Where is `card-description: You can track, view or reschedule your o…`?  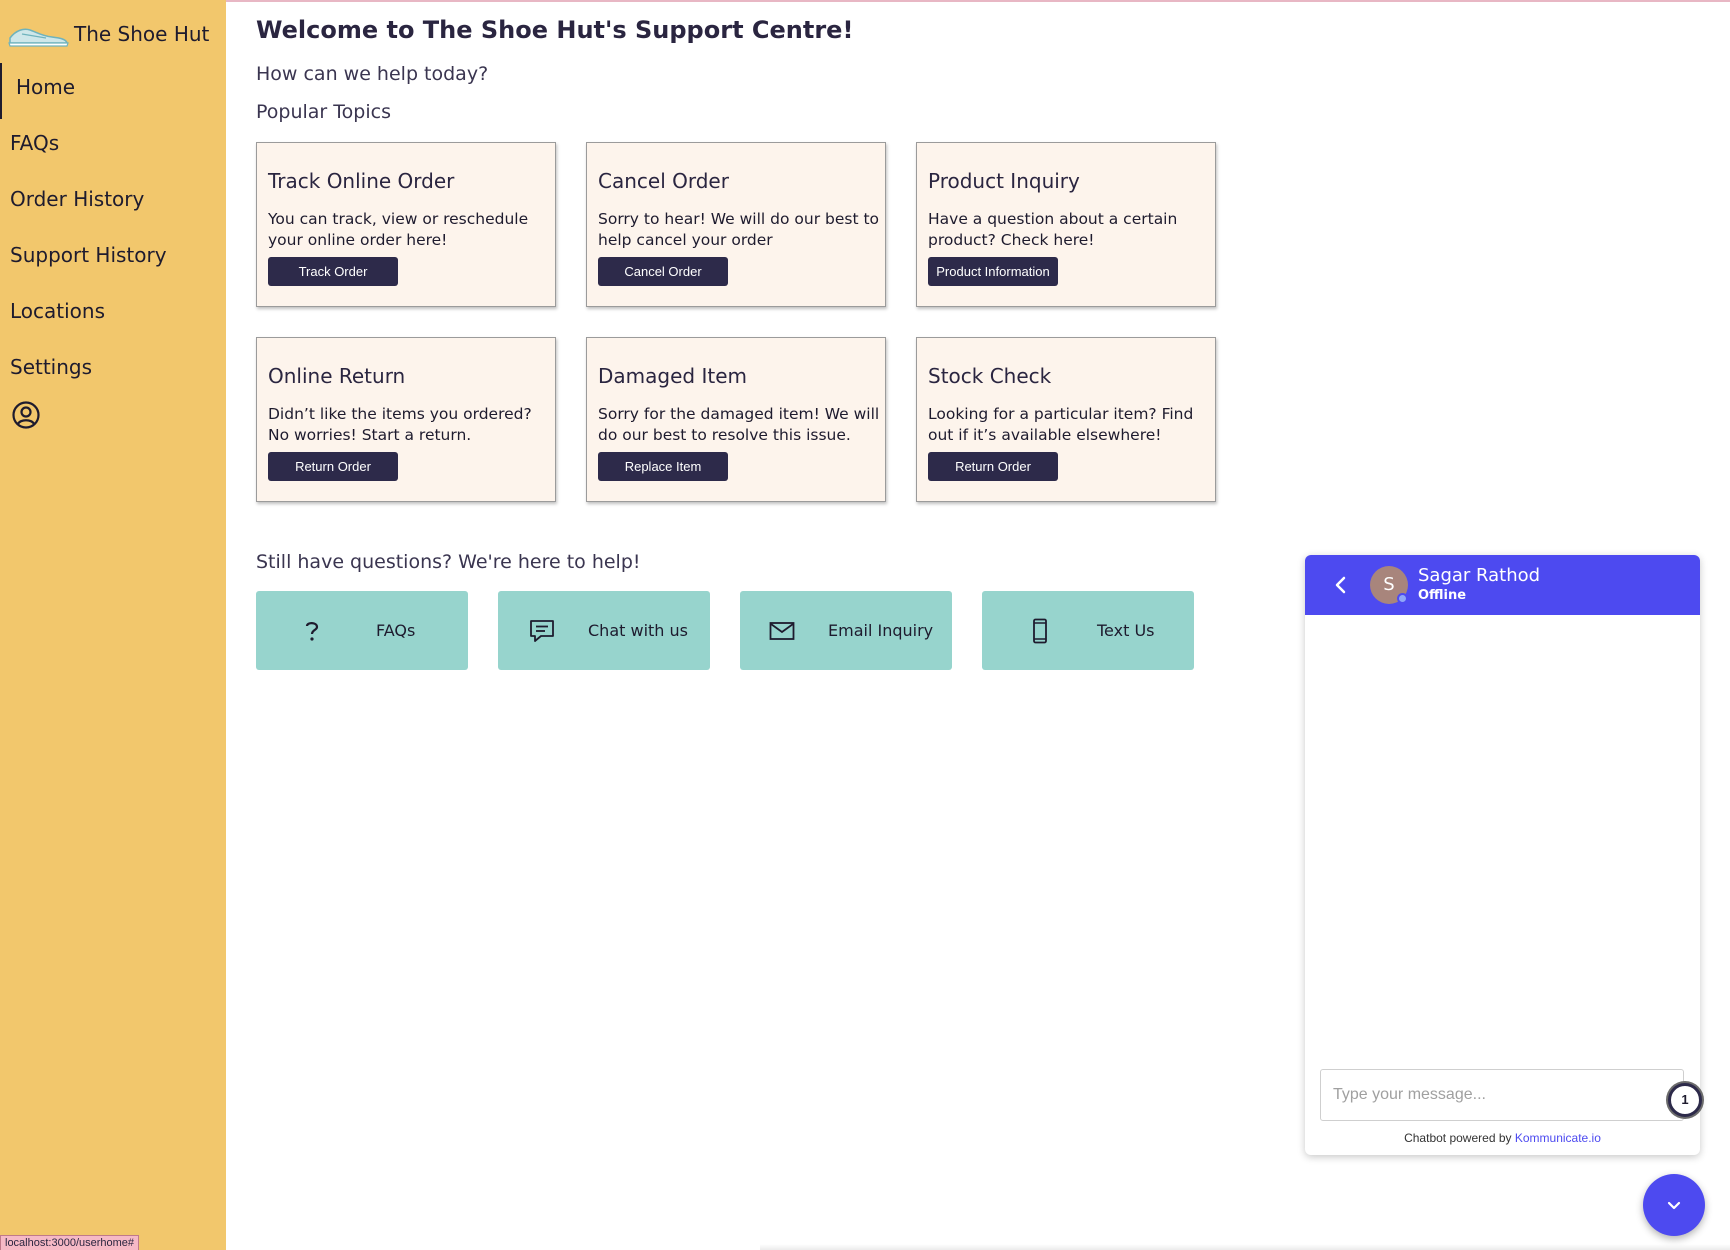 card-description: You can track, view or reschedule your o… is located at coordinates (398, 229).